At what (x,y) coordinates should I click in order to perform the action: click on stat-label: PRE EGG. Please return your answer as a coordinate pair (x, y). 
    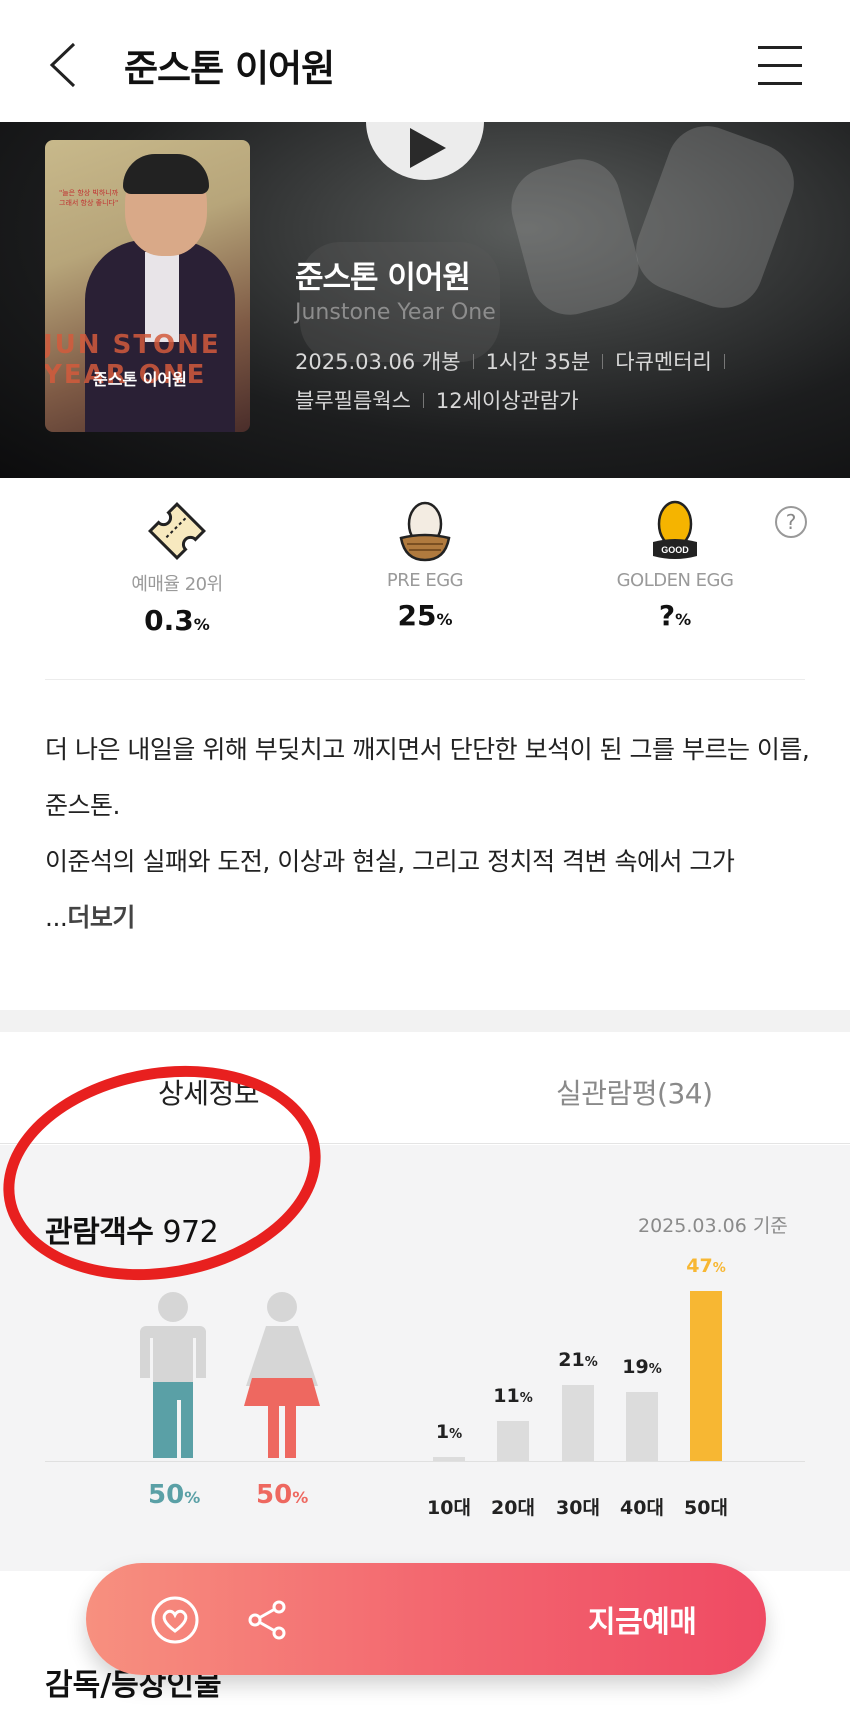
    Looking at the image, I should click on (425, 580).